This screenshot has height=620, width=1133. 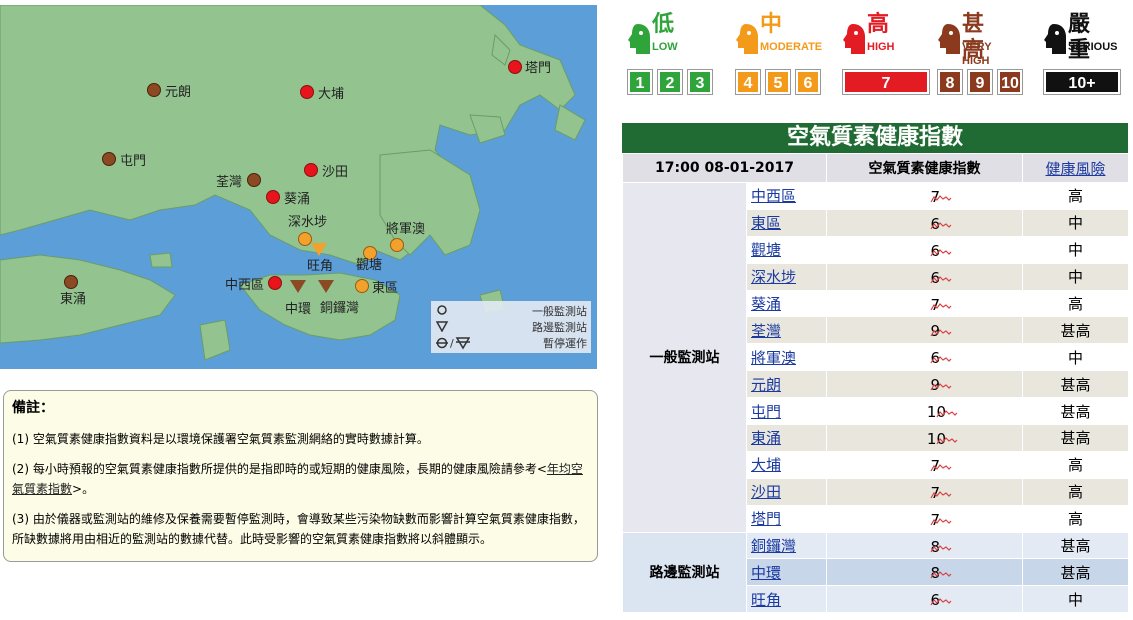 What do you see at coordinates (773, 277) in the screenshot?
I see `station-link: 深水埗` at bounding box center [773, 277].